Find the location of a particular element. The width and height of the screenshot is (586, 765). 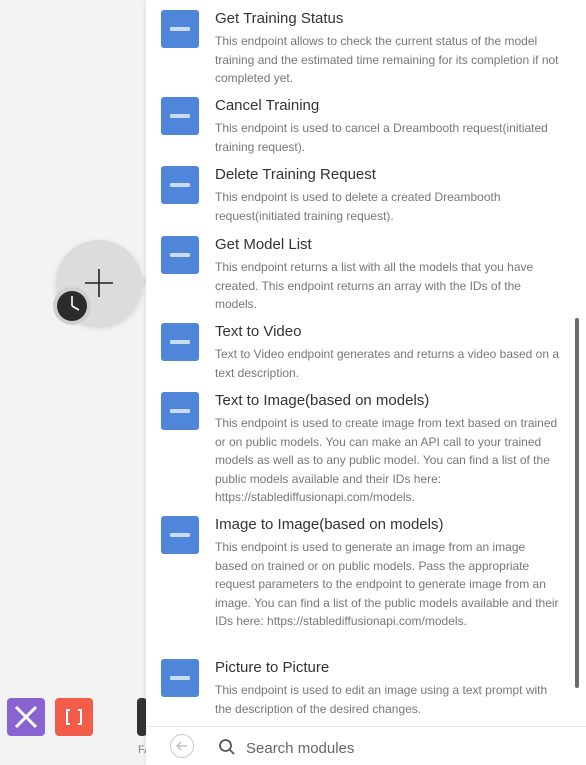

schedule-badge is located at coordinates (72, 306).